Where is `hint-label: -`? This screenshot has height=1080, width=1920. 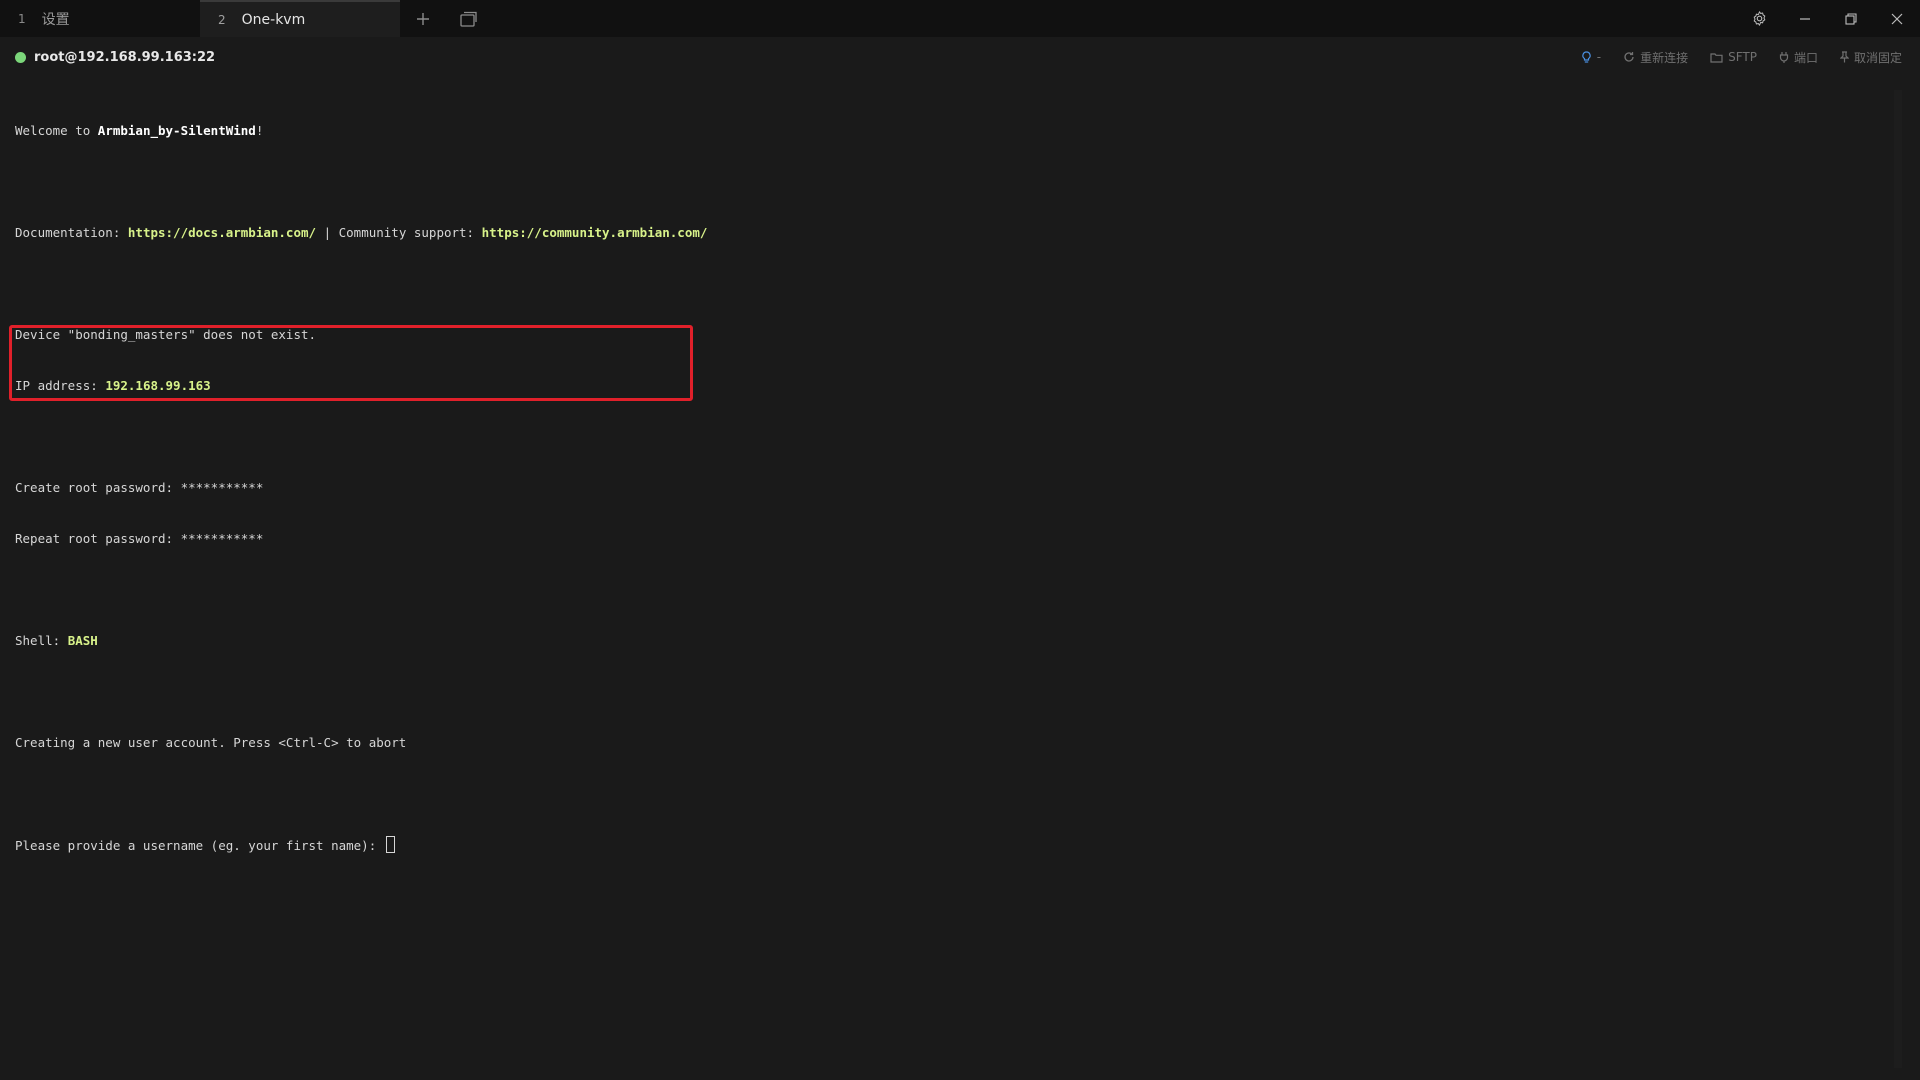
hint-label: - is located at coordinates (1599, 57).